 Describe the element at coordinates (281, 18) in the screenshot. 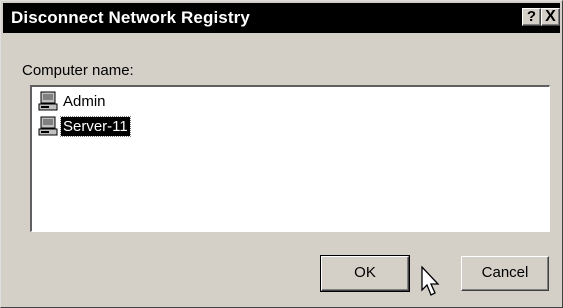

I see `title-bar: Disconnect Network Registry ? X` at that location.